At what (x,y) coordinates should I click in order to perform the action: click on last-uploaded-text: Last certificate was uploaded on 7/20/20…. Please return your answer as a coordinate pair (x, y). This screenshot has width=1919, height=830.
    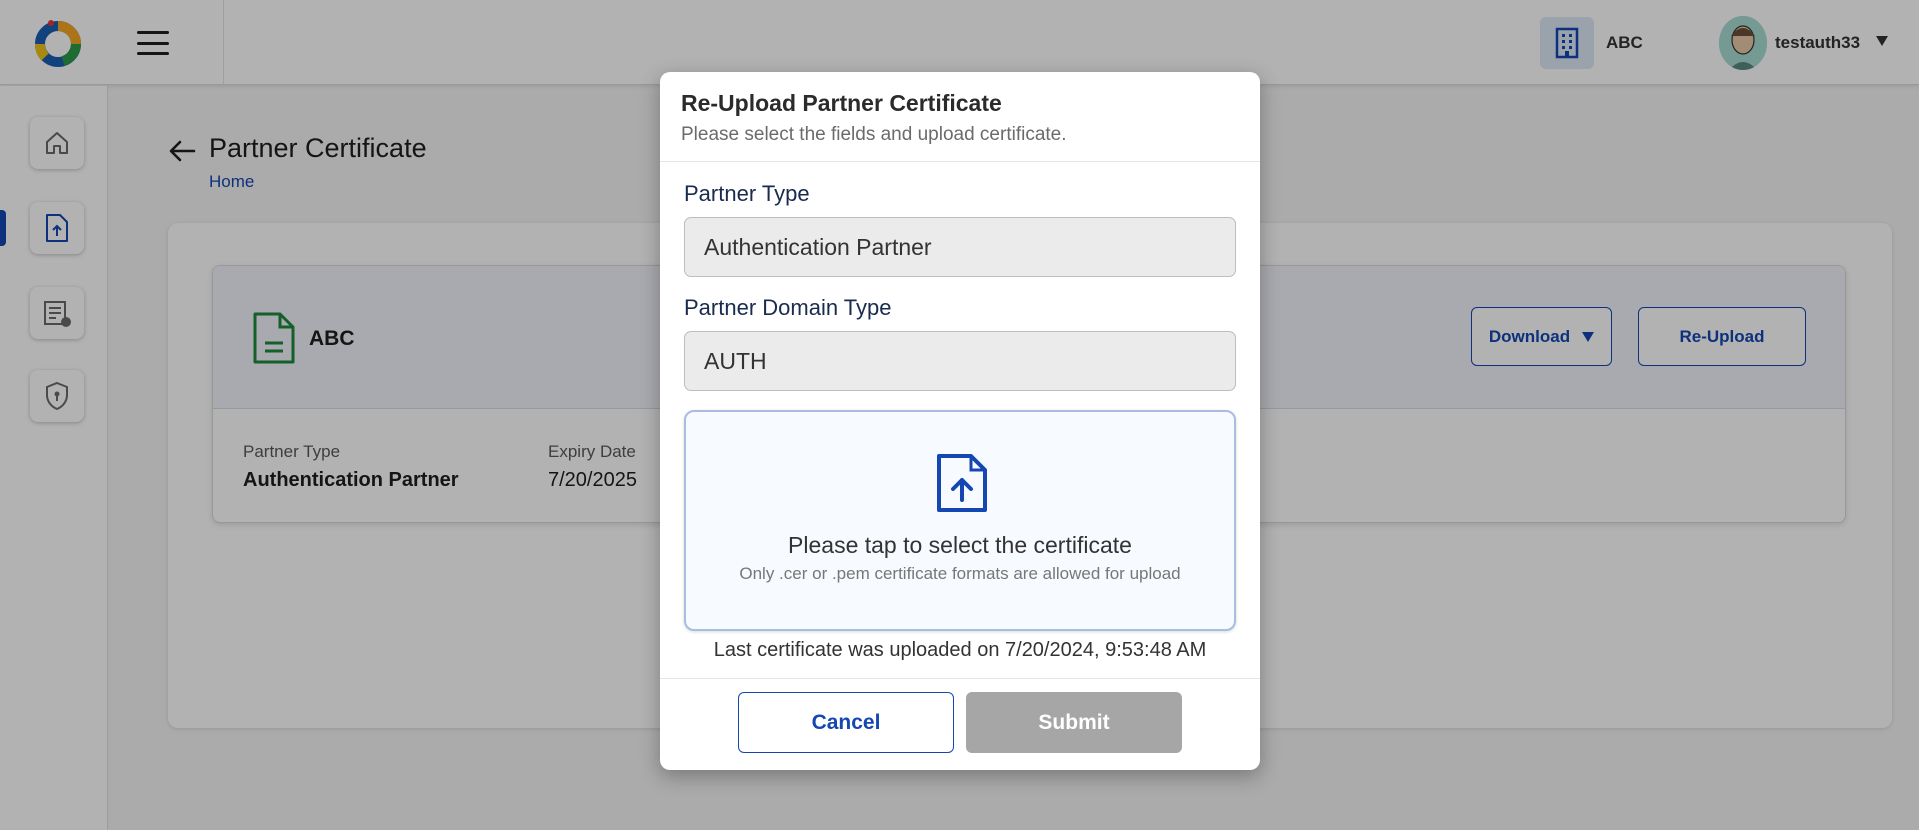
    Looking at the image, I should click on (960, 650).